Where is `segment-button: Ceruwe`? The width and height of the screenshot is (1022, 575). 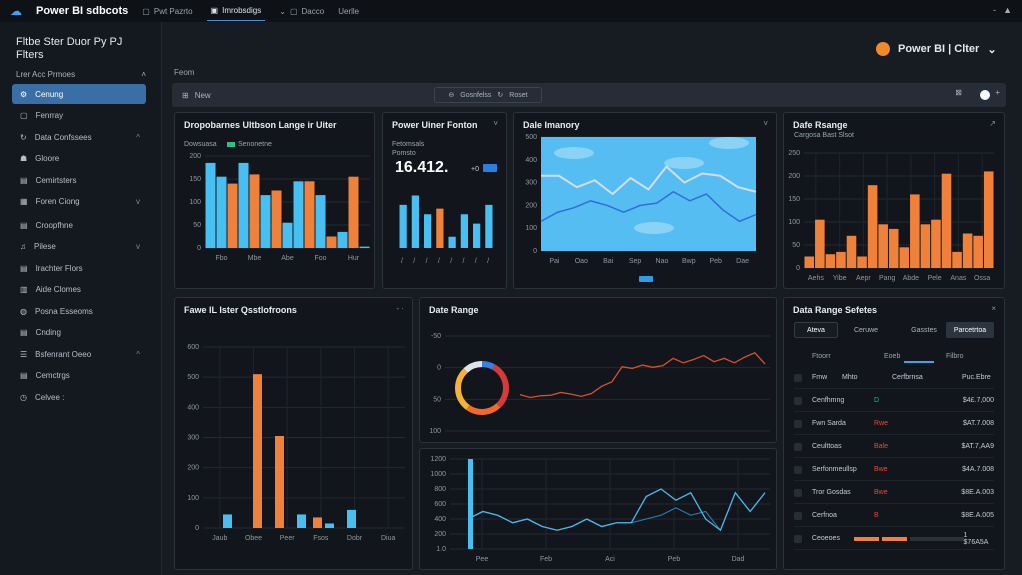
segment-button: Ceruwe is located at coordinates (866, 330).